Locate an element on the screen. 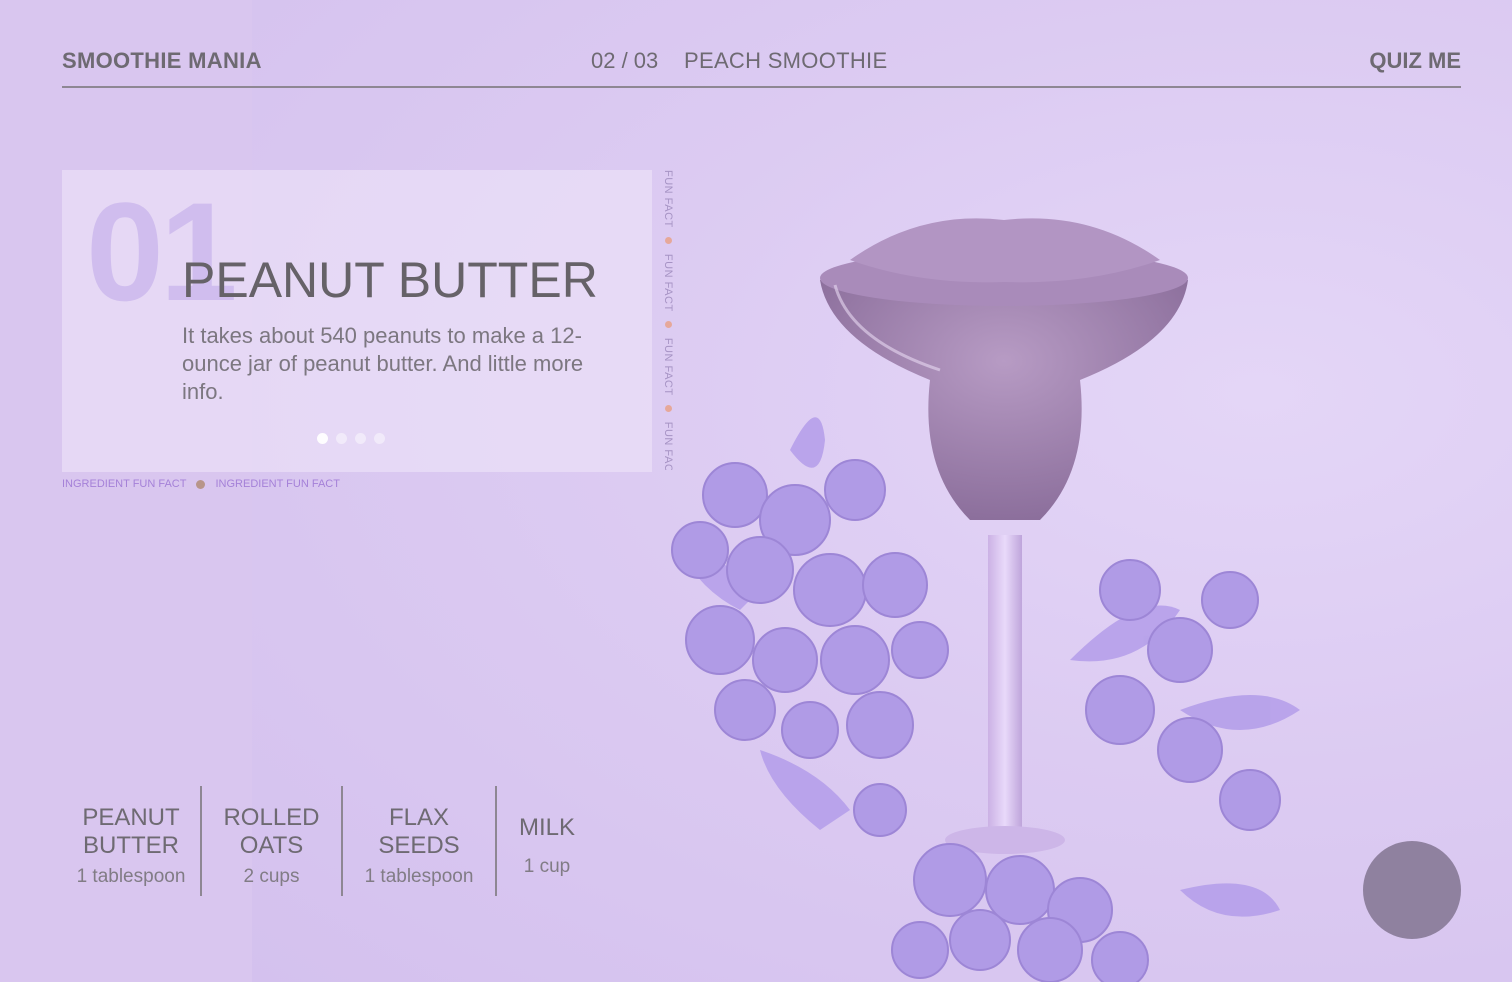 The height and width of the screenshot is (982, 1512). slide-counter: 02 / 03 is located at coordinates (625, 60).